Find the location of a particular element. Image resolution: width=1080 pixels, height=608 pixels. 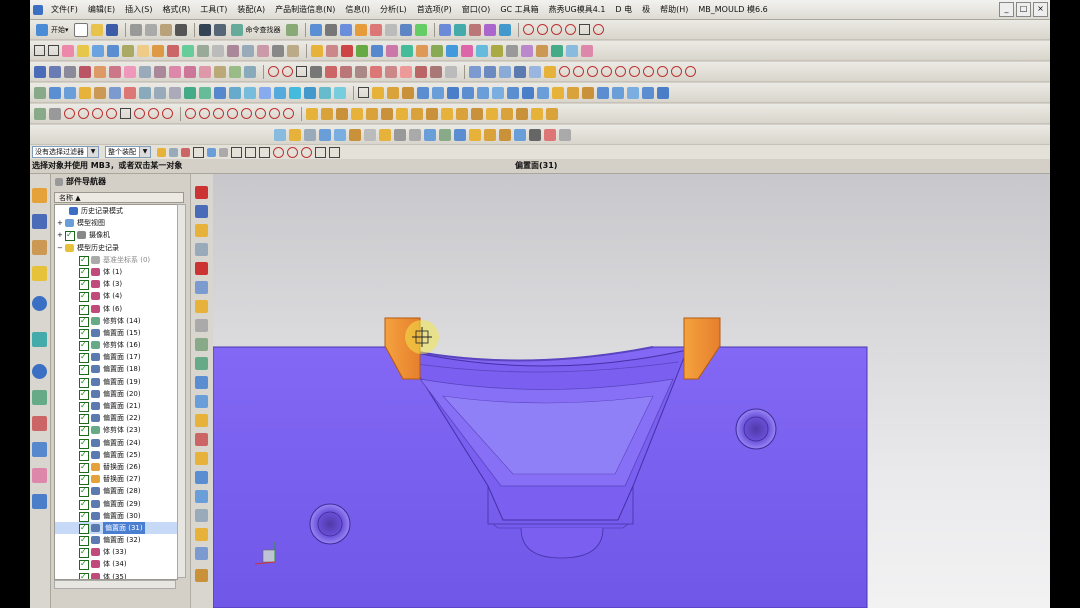

groove-icon is located at coordinates (543, 92).